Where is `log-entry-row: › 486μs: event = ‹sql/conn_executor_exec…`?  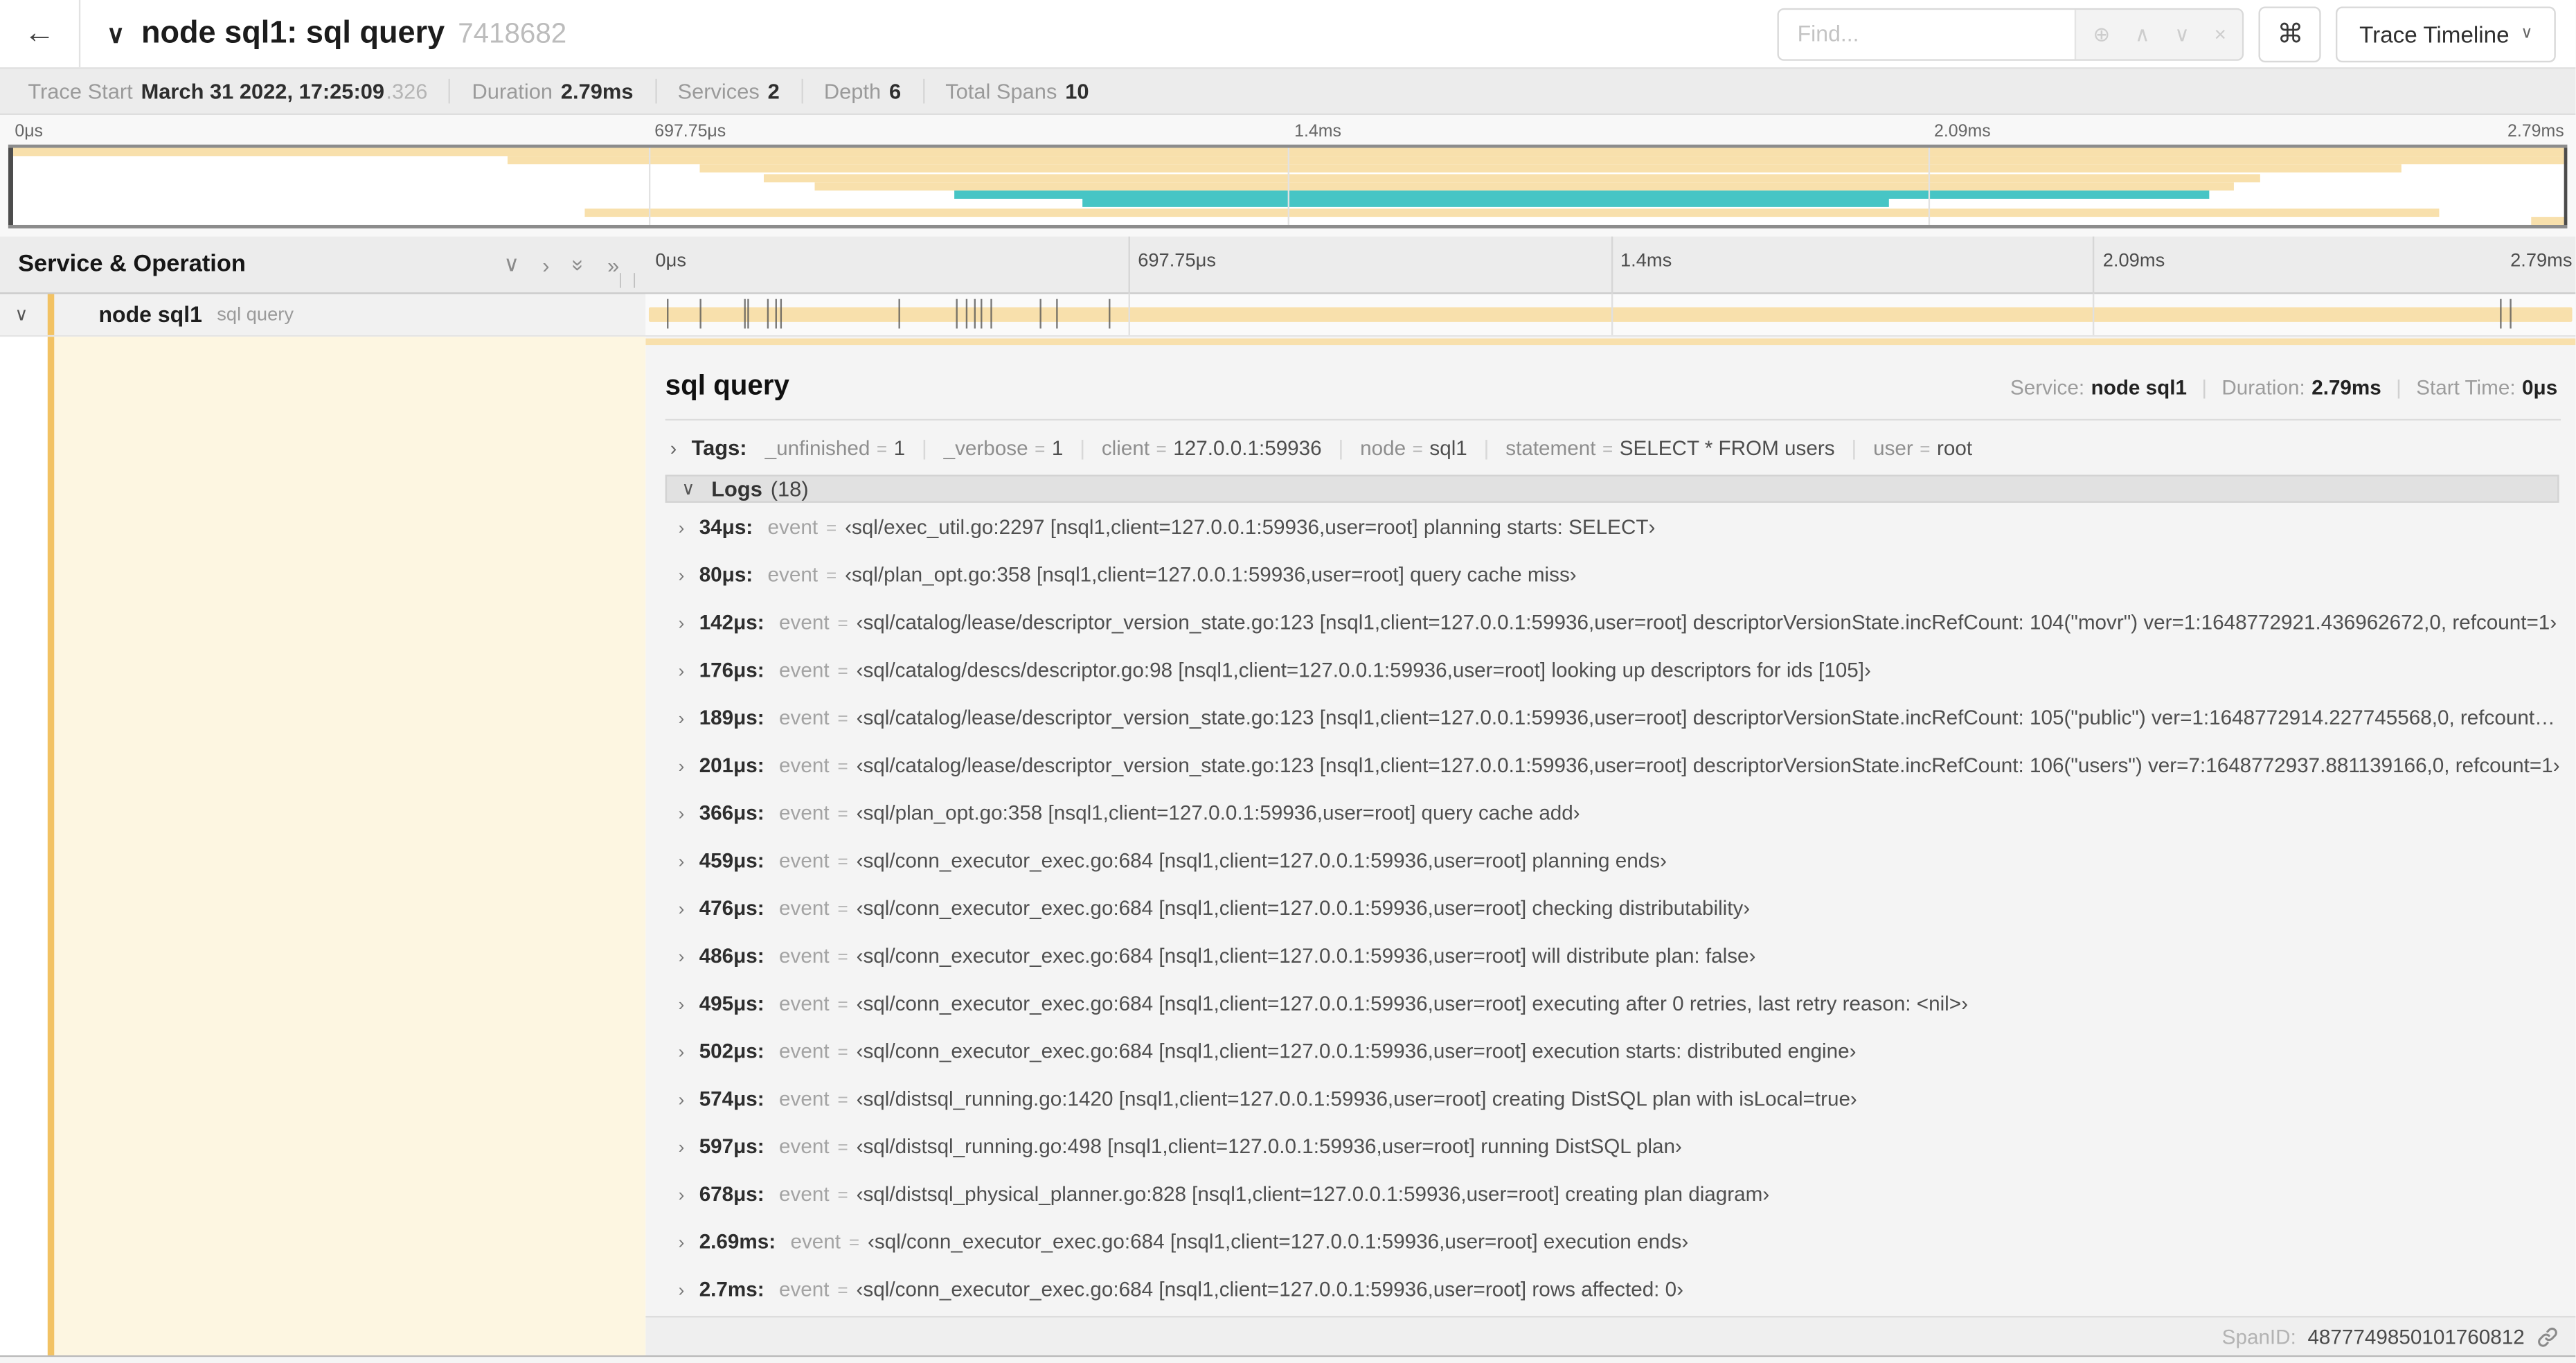
log-entry-row: › 486μs: event = ‹sql/conn_executor_exec… is located at coordinates (1620, 956).